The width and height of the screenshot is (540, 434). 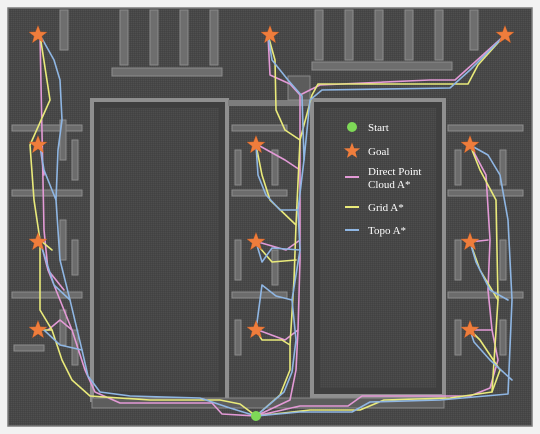 I want to click on legend-topo-label: Topo A*, so click(x=387, y=231).